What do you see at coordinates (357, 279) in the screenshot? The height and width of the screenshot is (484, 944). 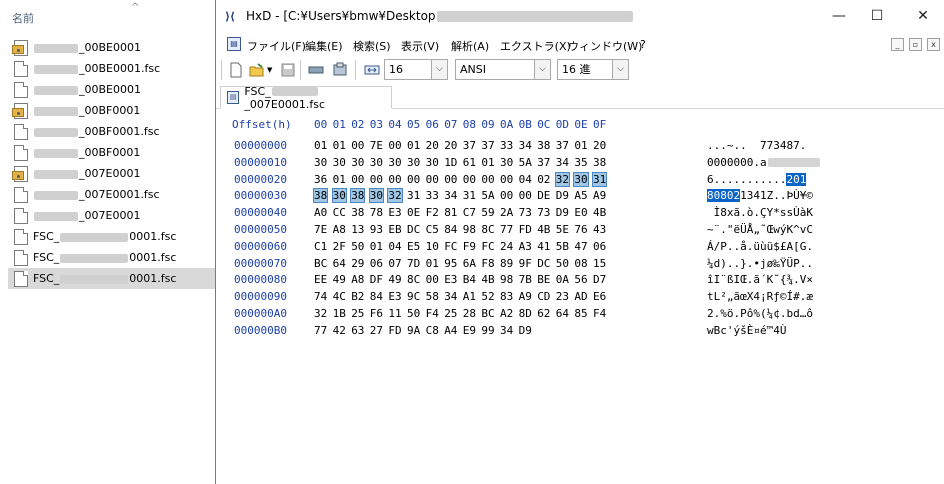 I see `hex-byte: A8` at bounding box center [357, 279].